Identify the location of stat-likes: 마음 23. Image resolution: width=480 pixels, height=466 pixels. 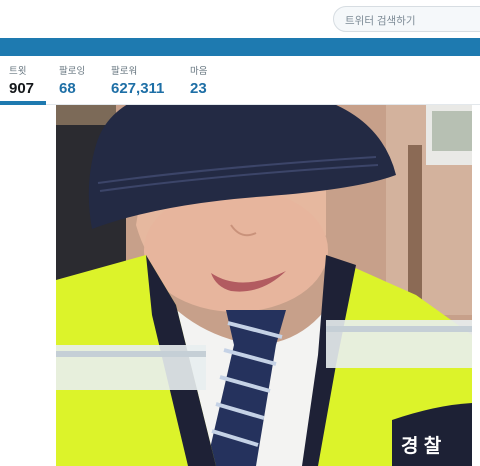
(198, 82).